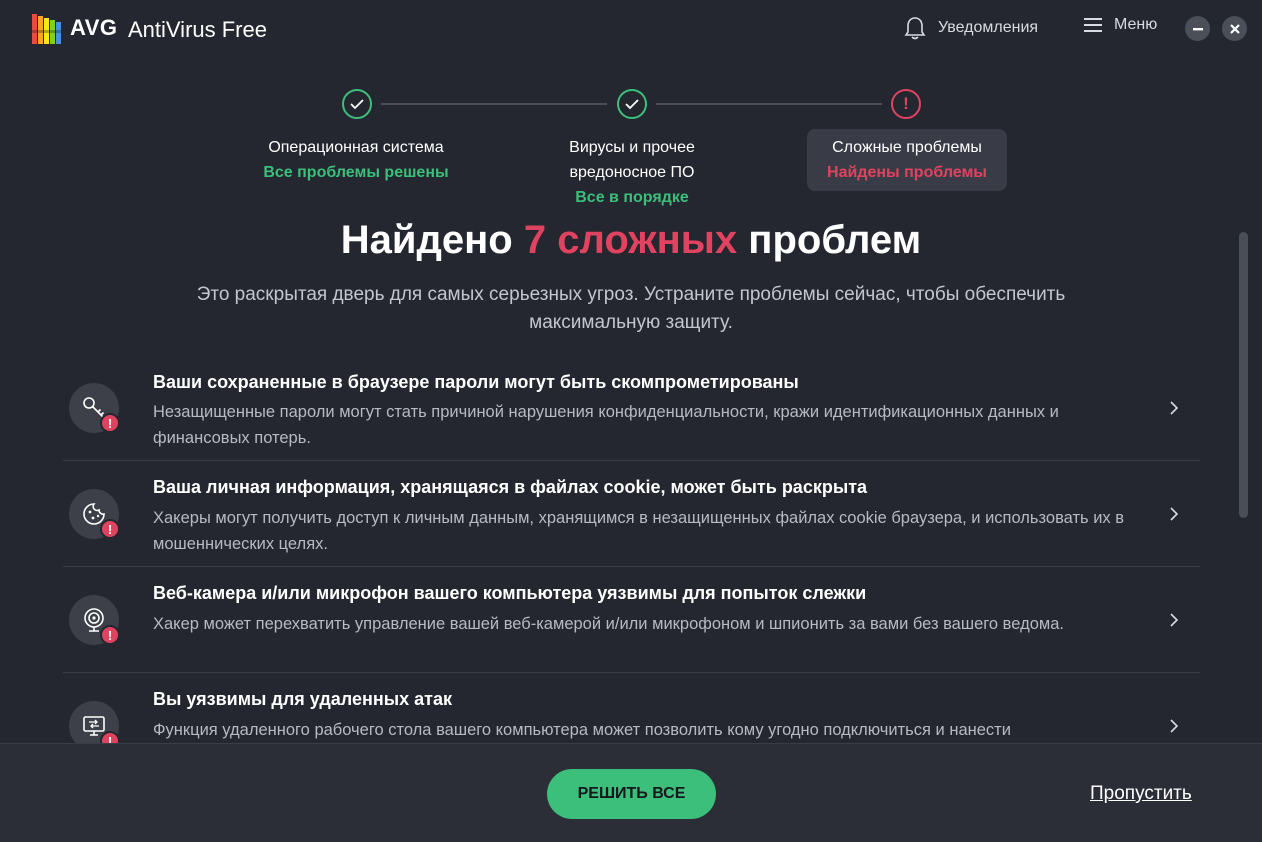 This screenshot has height=842, width=1262. Describe the element at coordinates (1136, 24) in the screenshot. I see `menu-label: Меню` at that location.